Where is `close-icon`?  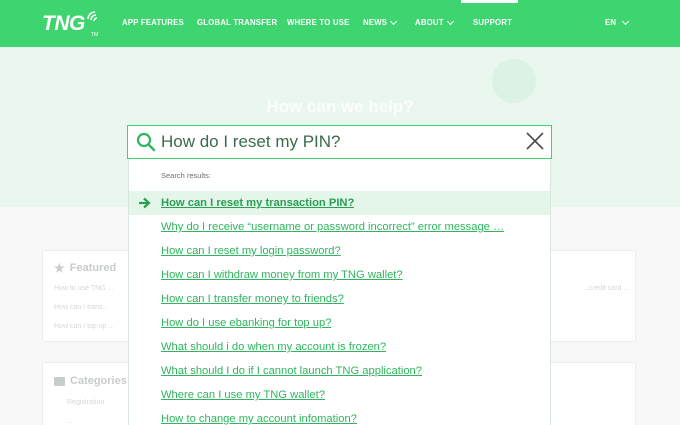
close-icon is located at coordinates (535, 141).